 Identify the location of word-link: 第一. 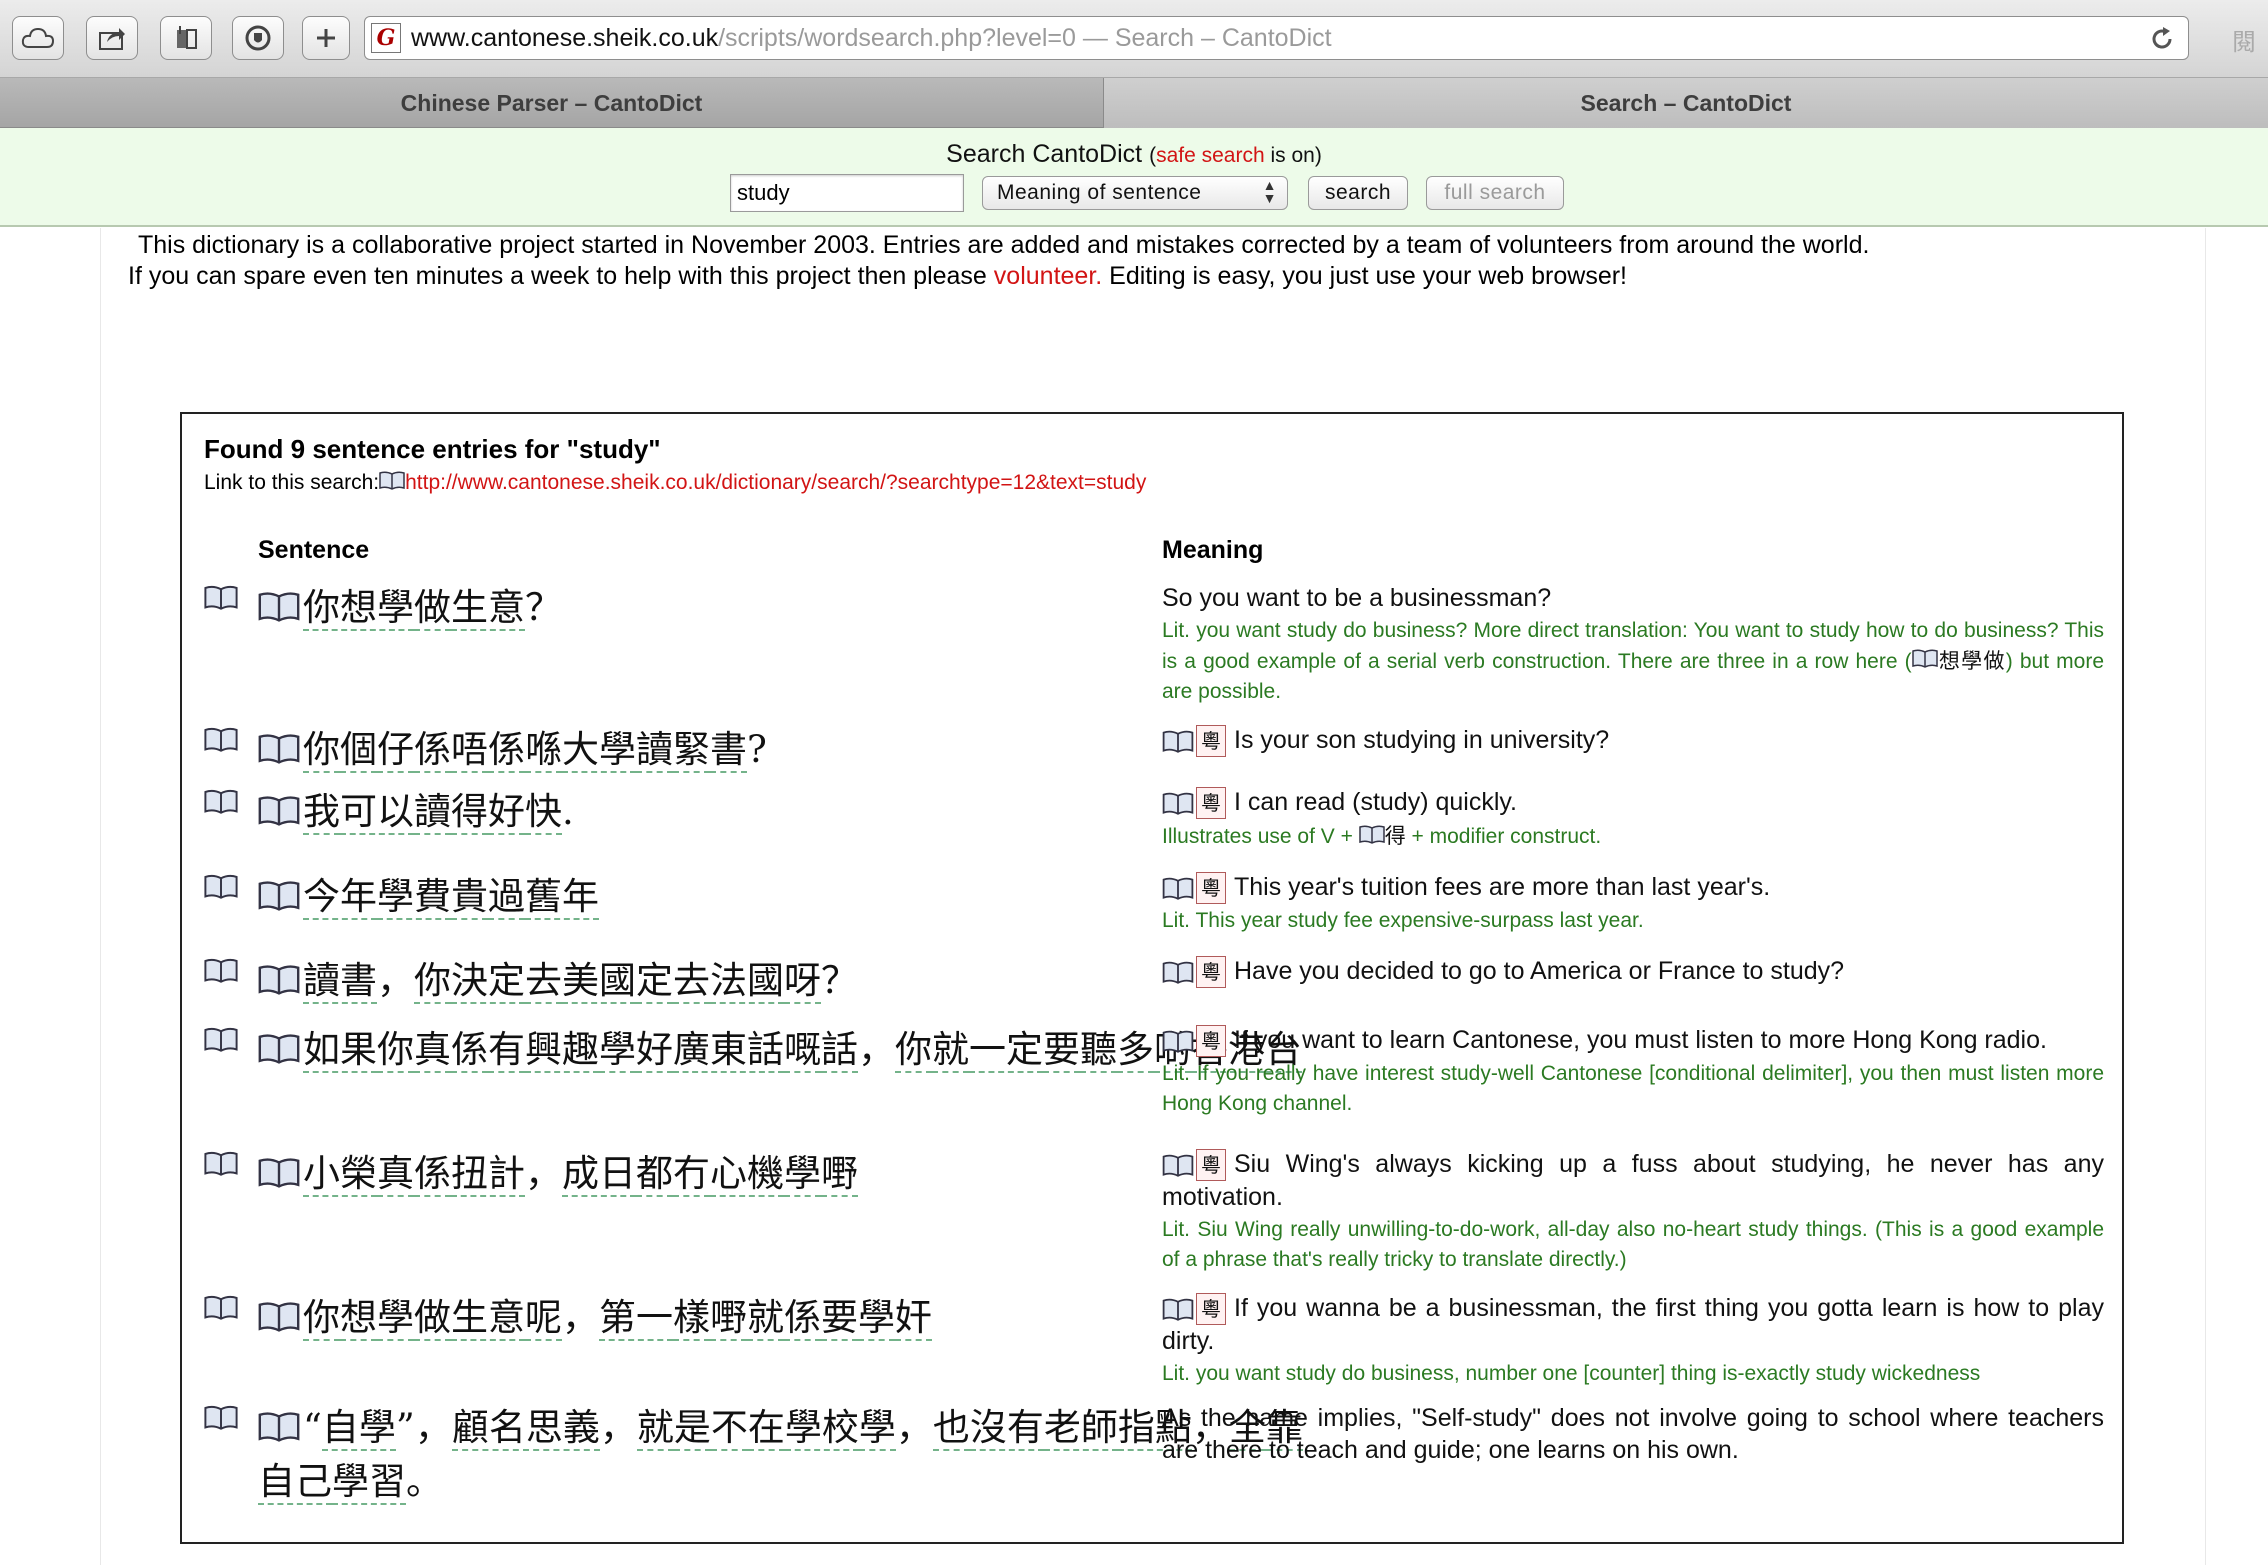
(636, 1318).